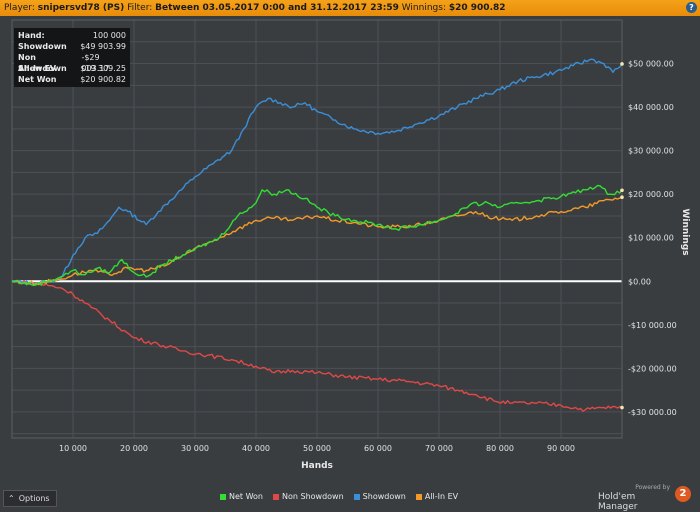 Image resolution: width=700 pixels, height=512 pixels. Describe the element at coordinates (109, 35) in the screenshot. I see `stat-value: 100 000` at that location.